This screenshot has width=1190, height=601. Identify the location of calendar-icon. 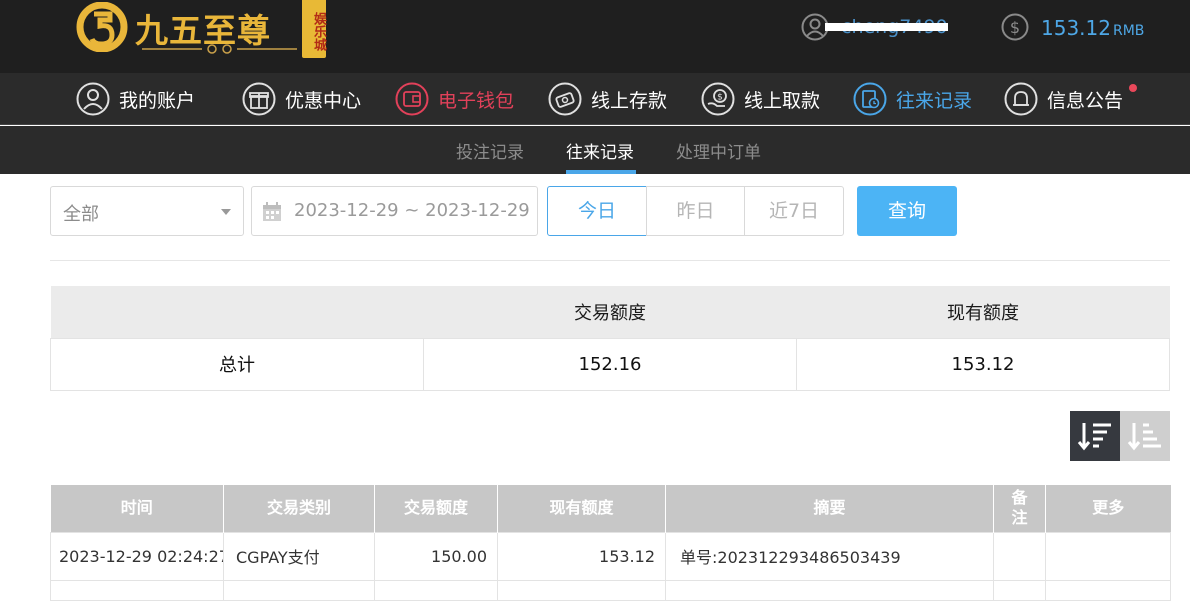
(272, 211).